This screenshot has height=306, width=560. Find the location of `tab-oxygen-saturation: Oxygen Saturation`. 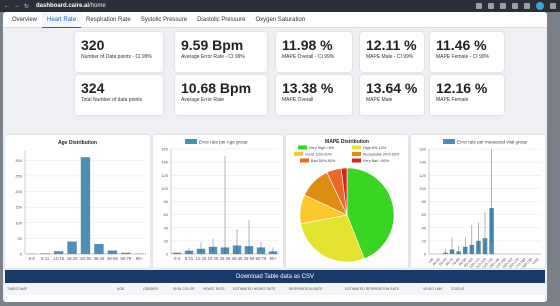

tab-oxygen-saturation: Oxygen Saturation is located at coordinates (280, 20).